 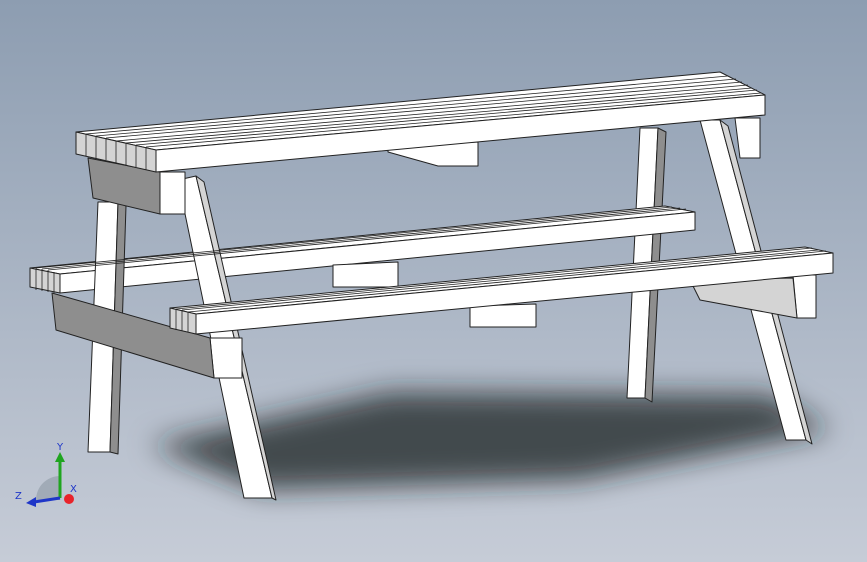 I want to click on y-axis-label: Y, so click(x=60, y=447).